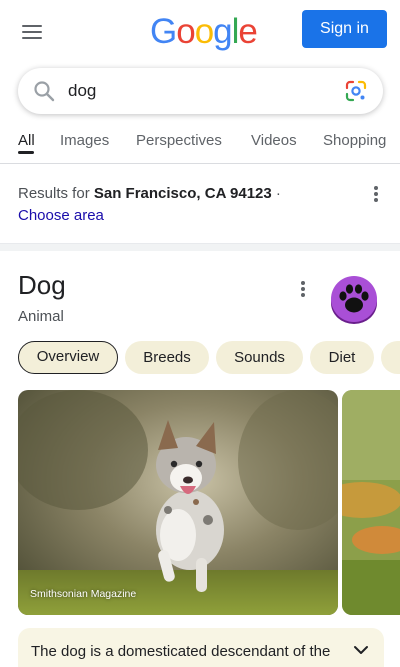  Describe the element at coordinates (41, 316) in the screenshot. I see `knowledge-panel-subtitle: Animal` at that location.